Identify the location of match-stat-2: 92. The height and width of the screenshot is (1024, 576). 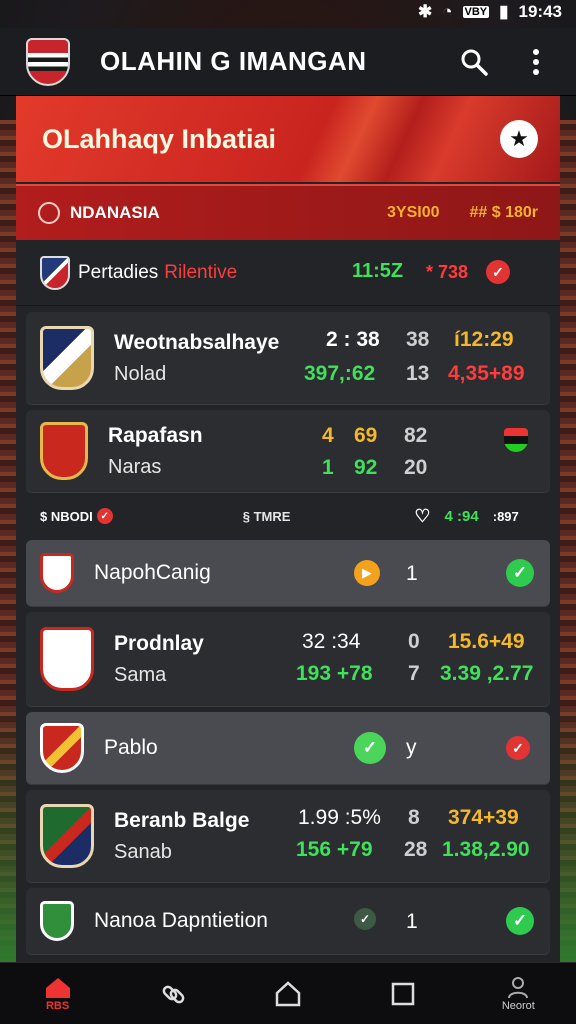
(366, 467).